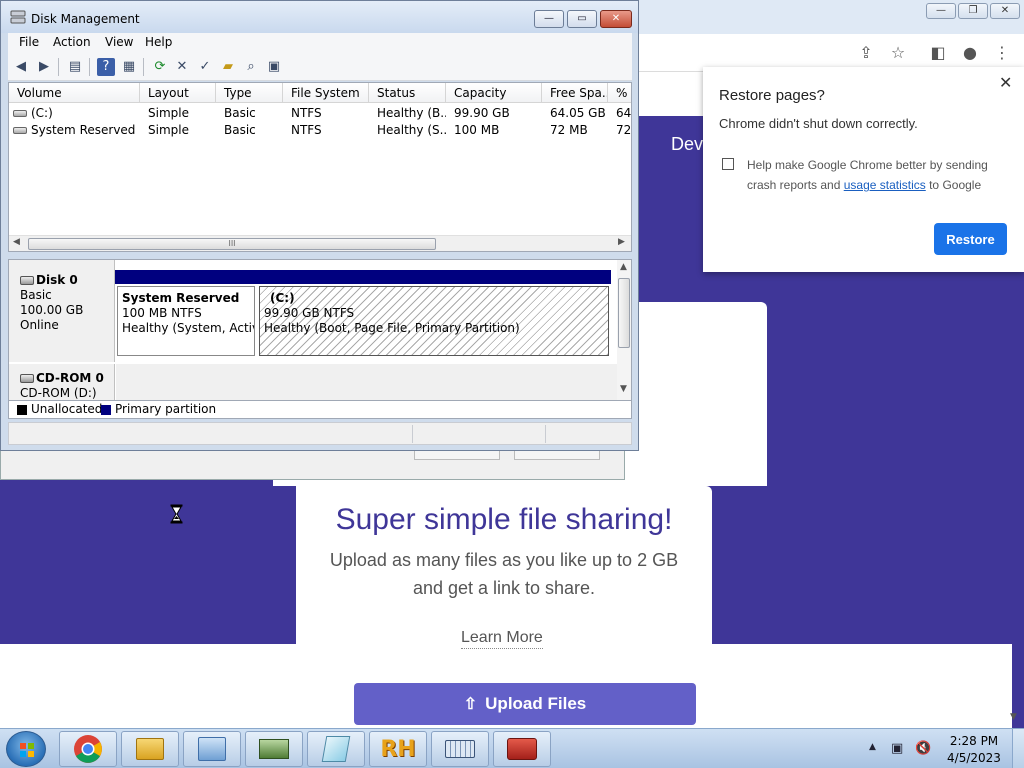 The width and height of the screenshot is (1024, 768). I want to click on crash-report-text-end: to Google, so click(953, 185).